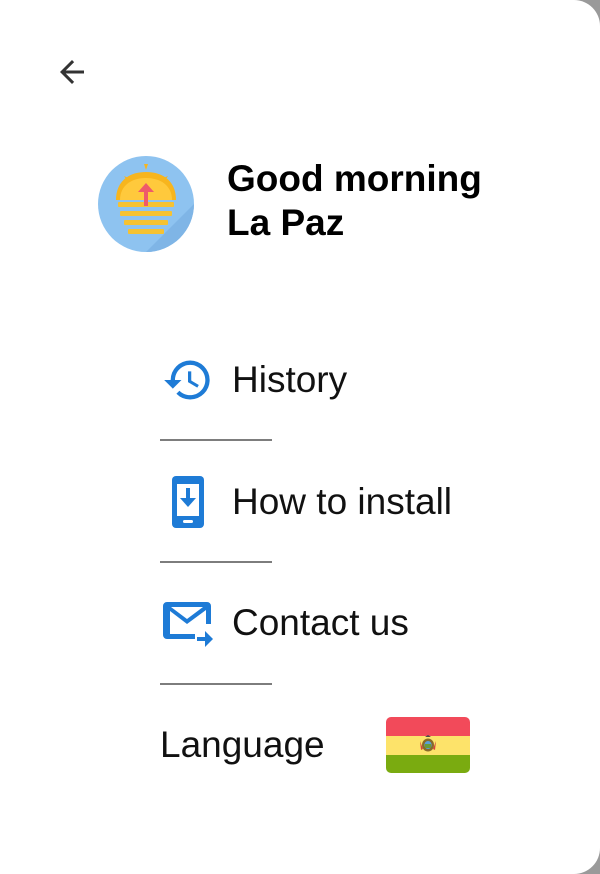 This screenshot has height=874, width=600. Describe the element at coordinates (188, 502) in the screenshot. I see `phone-download-icon` at that location.